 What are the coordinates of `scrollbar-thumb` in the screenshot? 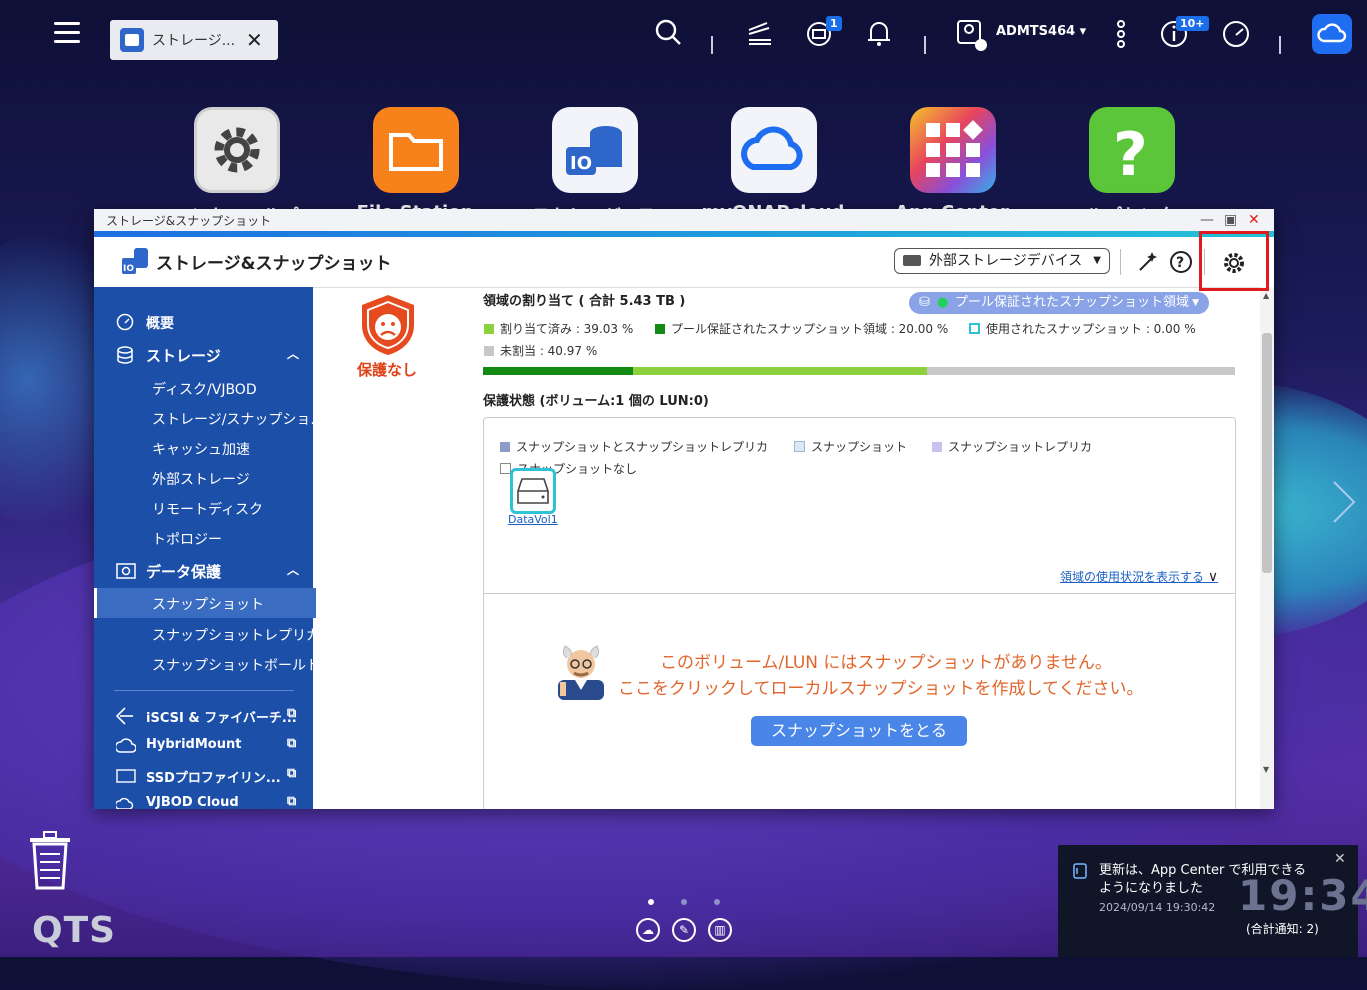 It's located at (1267, 453).